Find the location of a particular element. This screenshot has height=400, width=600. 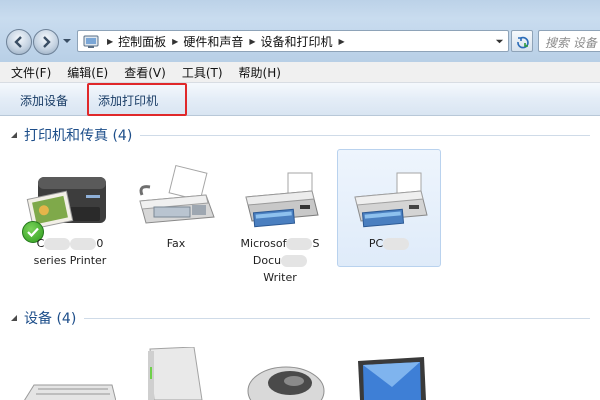

printer-item-selected: PC is located at coordinates (389, 208).